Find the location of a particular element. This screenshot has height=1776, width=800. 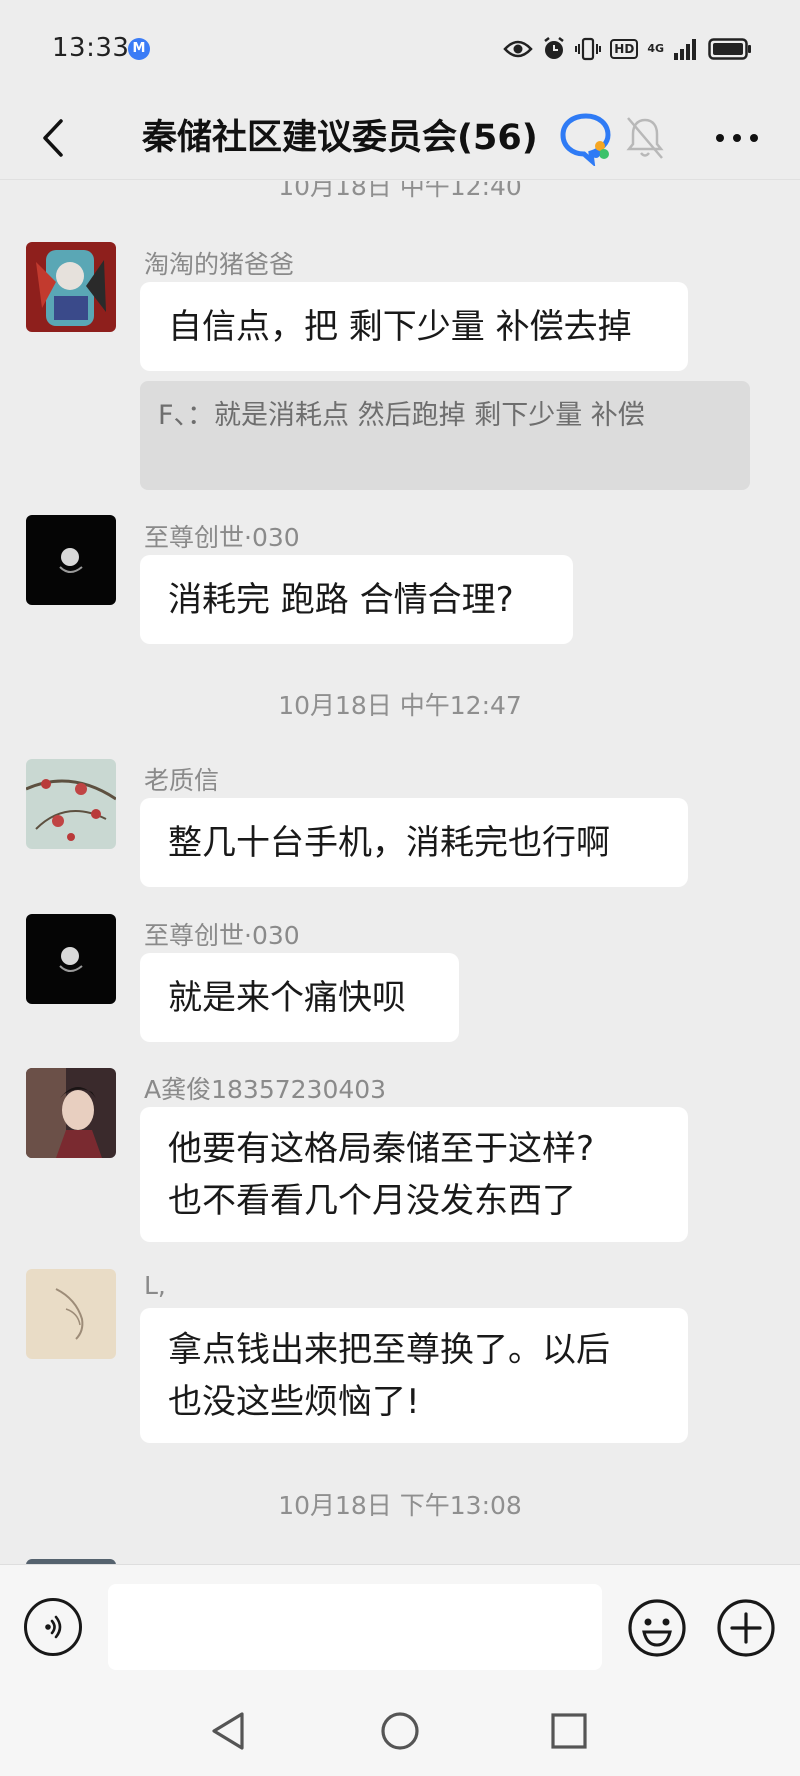

timestamp: 10月18日 中午12:40 is located at coordinates (400, 191).